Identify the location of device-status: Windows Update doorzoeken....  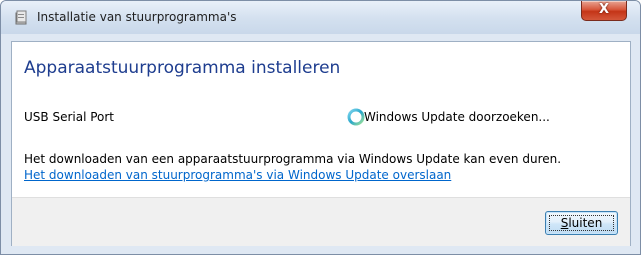
(457, 117).